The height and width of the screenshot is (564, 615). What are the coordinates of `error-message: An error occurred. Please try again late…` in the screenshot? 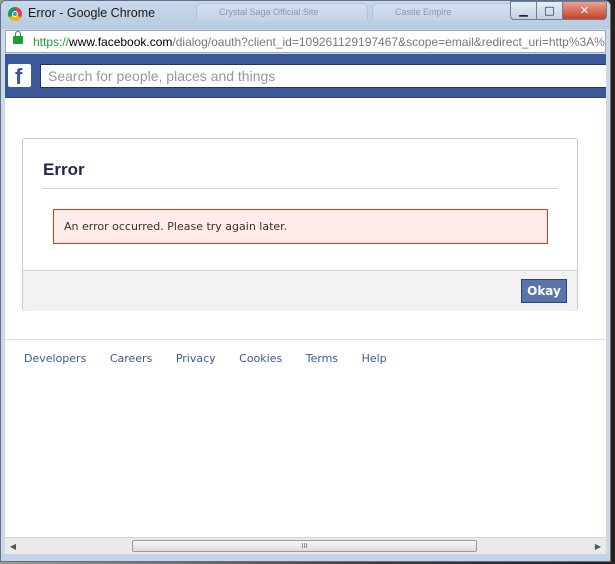 It's located at (300, 226).